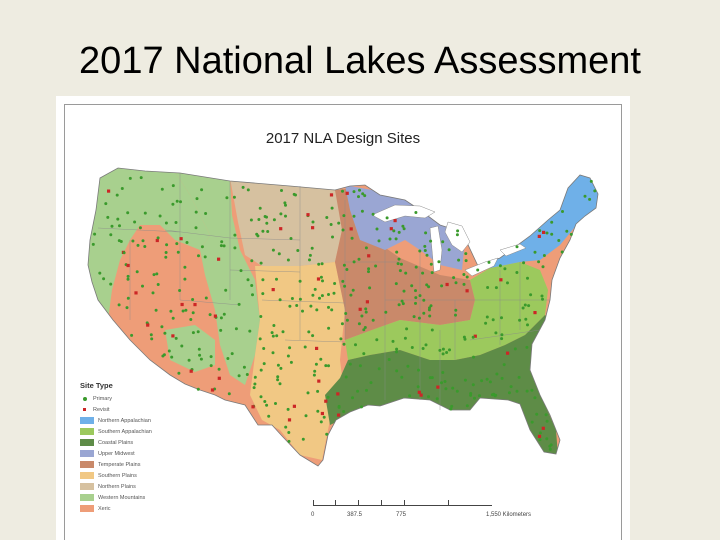 This screenshot has height=540, width=720. I want to click on legend-label: Northern Appalachian, so click(124, 420).